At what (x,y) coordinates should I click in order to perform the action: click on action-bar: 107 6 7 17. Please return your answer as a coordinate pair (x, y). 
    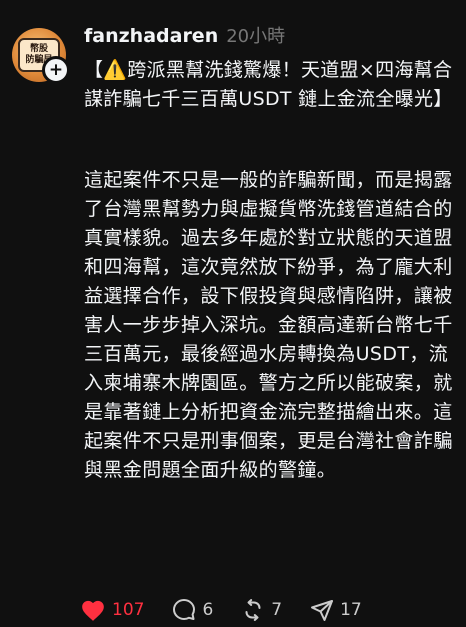
    Looking at the image, I should click on (235, 610).